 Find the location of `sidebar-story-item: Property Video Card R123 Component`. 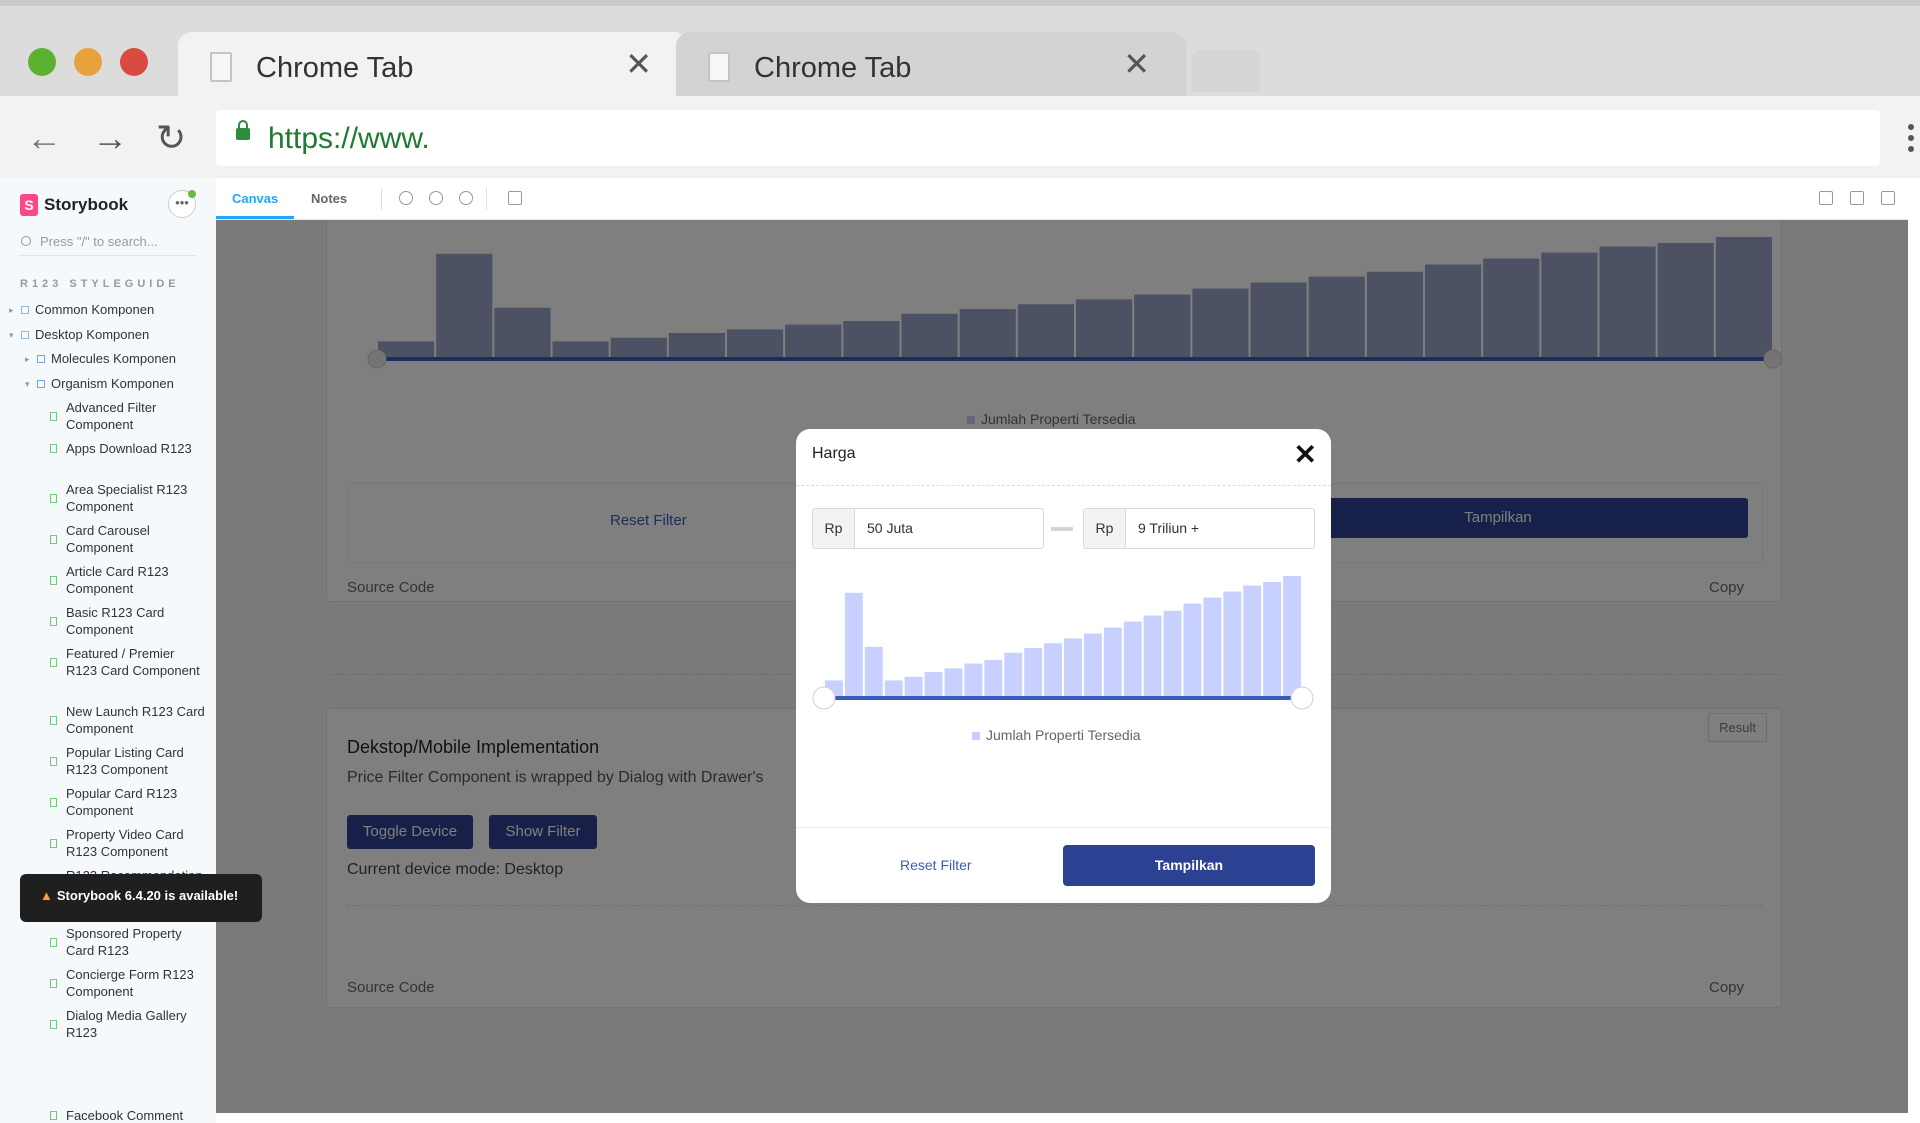

sidebar-story-item: Property Video Card R123 Component is located at coordinates (128, 843).